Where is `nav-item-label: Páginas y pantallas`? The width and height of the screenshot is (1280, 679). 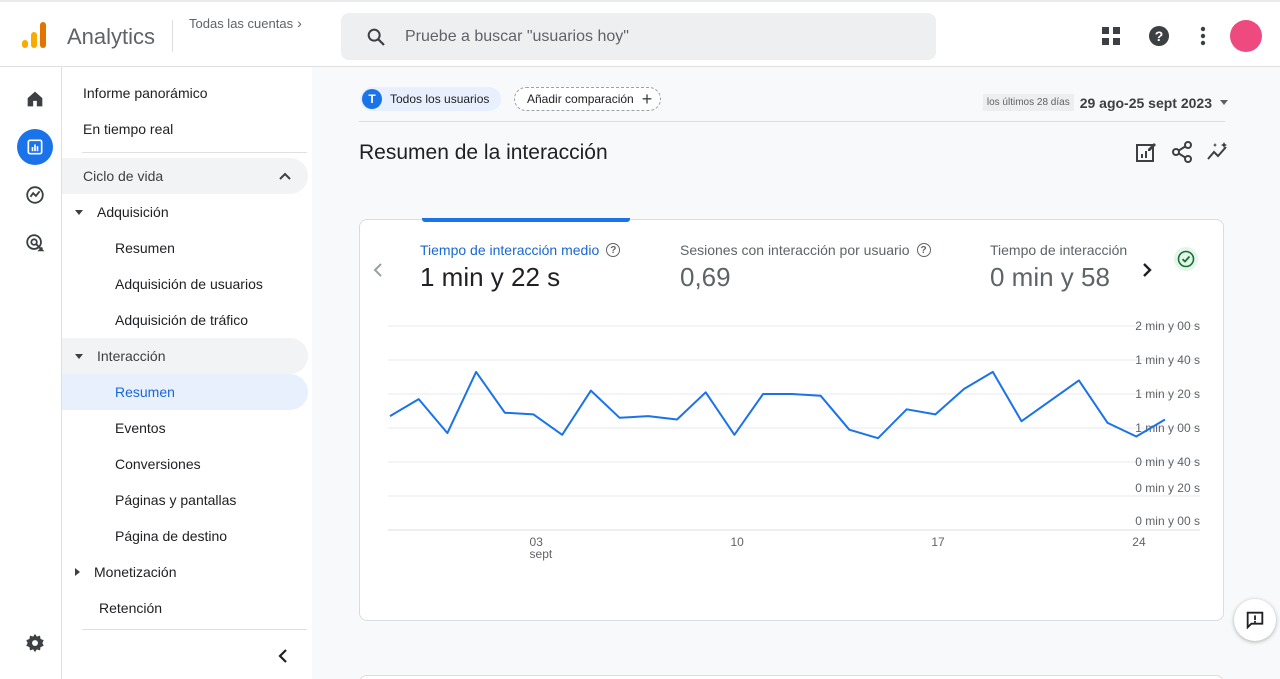
nav-item-label: Páginas y pantallas is located at coordinates (176, 500).